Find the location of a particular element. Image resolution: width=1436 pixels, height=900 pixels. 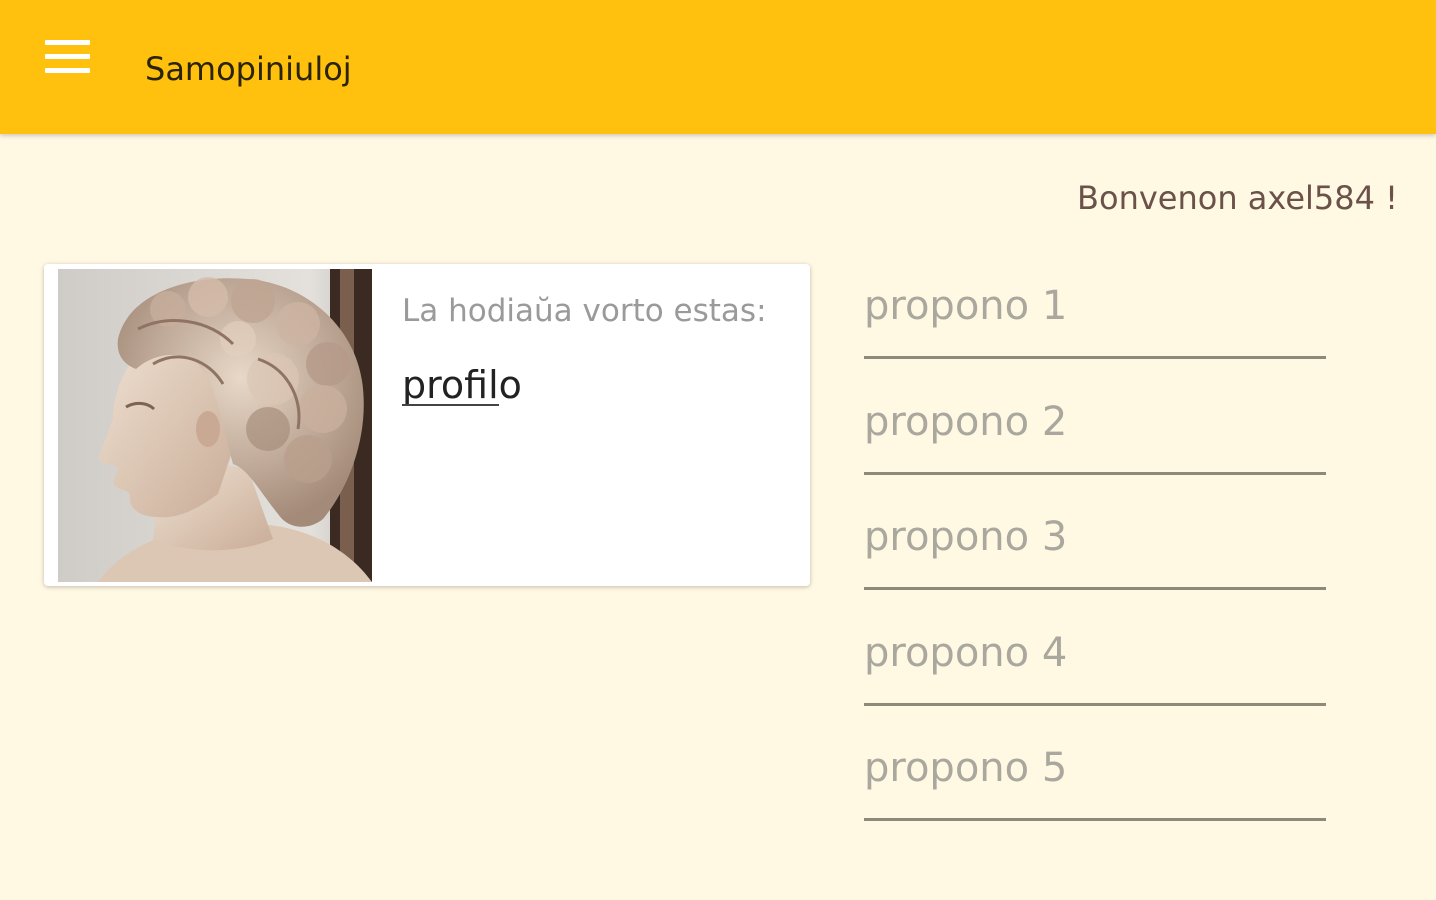

hamburger-menu-icon is located at coordinates (67, 57).